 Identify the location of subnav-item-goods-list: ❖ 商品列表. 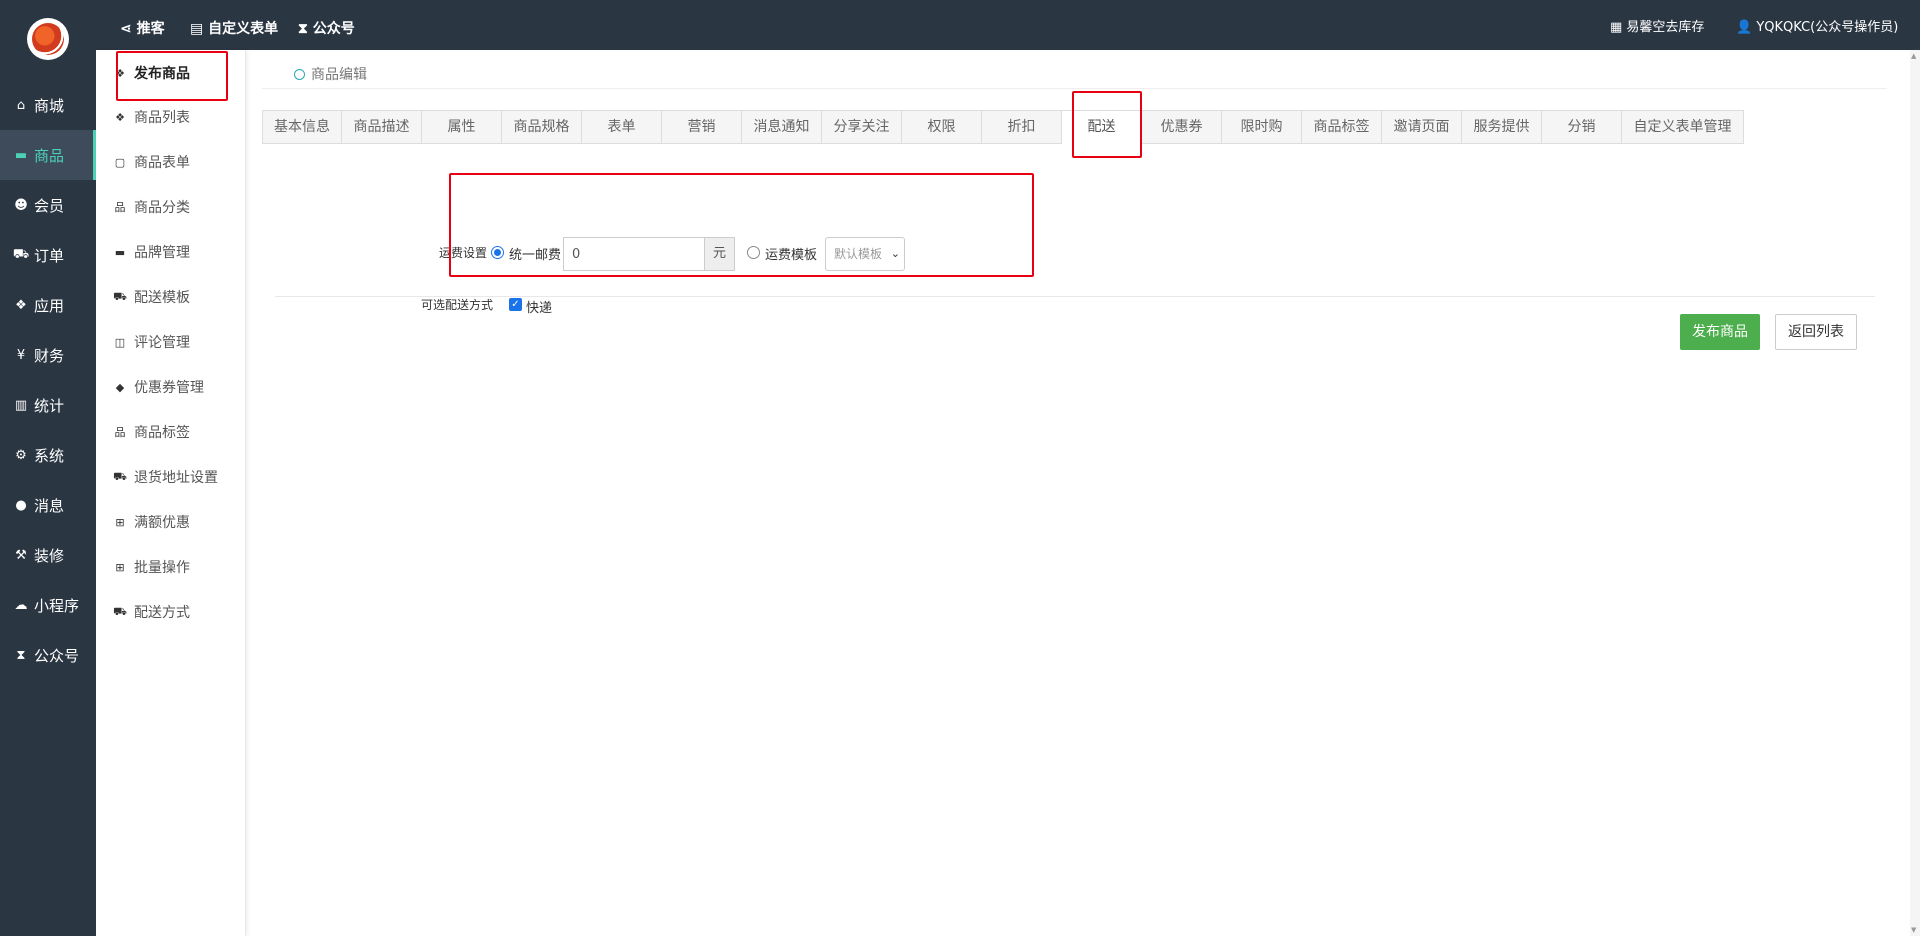
(151, 117).